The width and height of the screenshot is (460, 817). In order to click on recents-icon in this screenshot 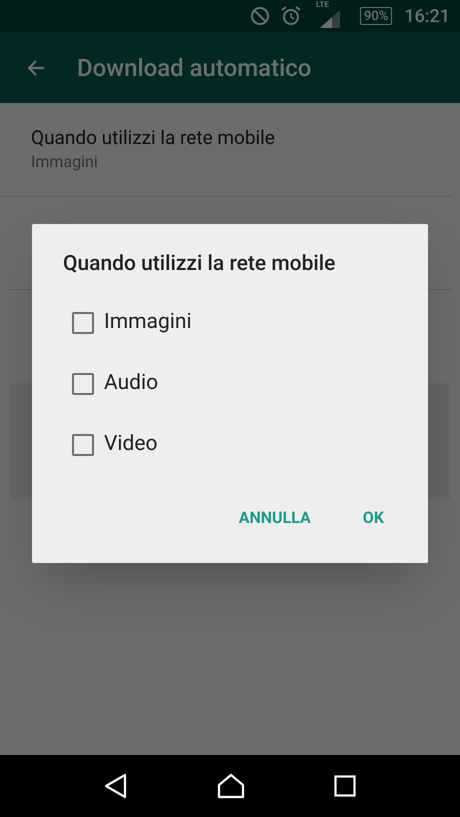, I will do `click(345, 786)`.